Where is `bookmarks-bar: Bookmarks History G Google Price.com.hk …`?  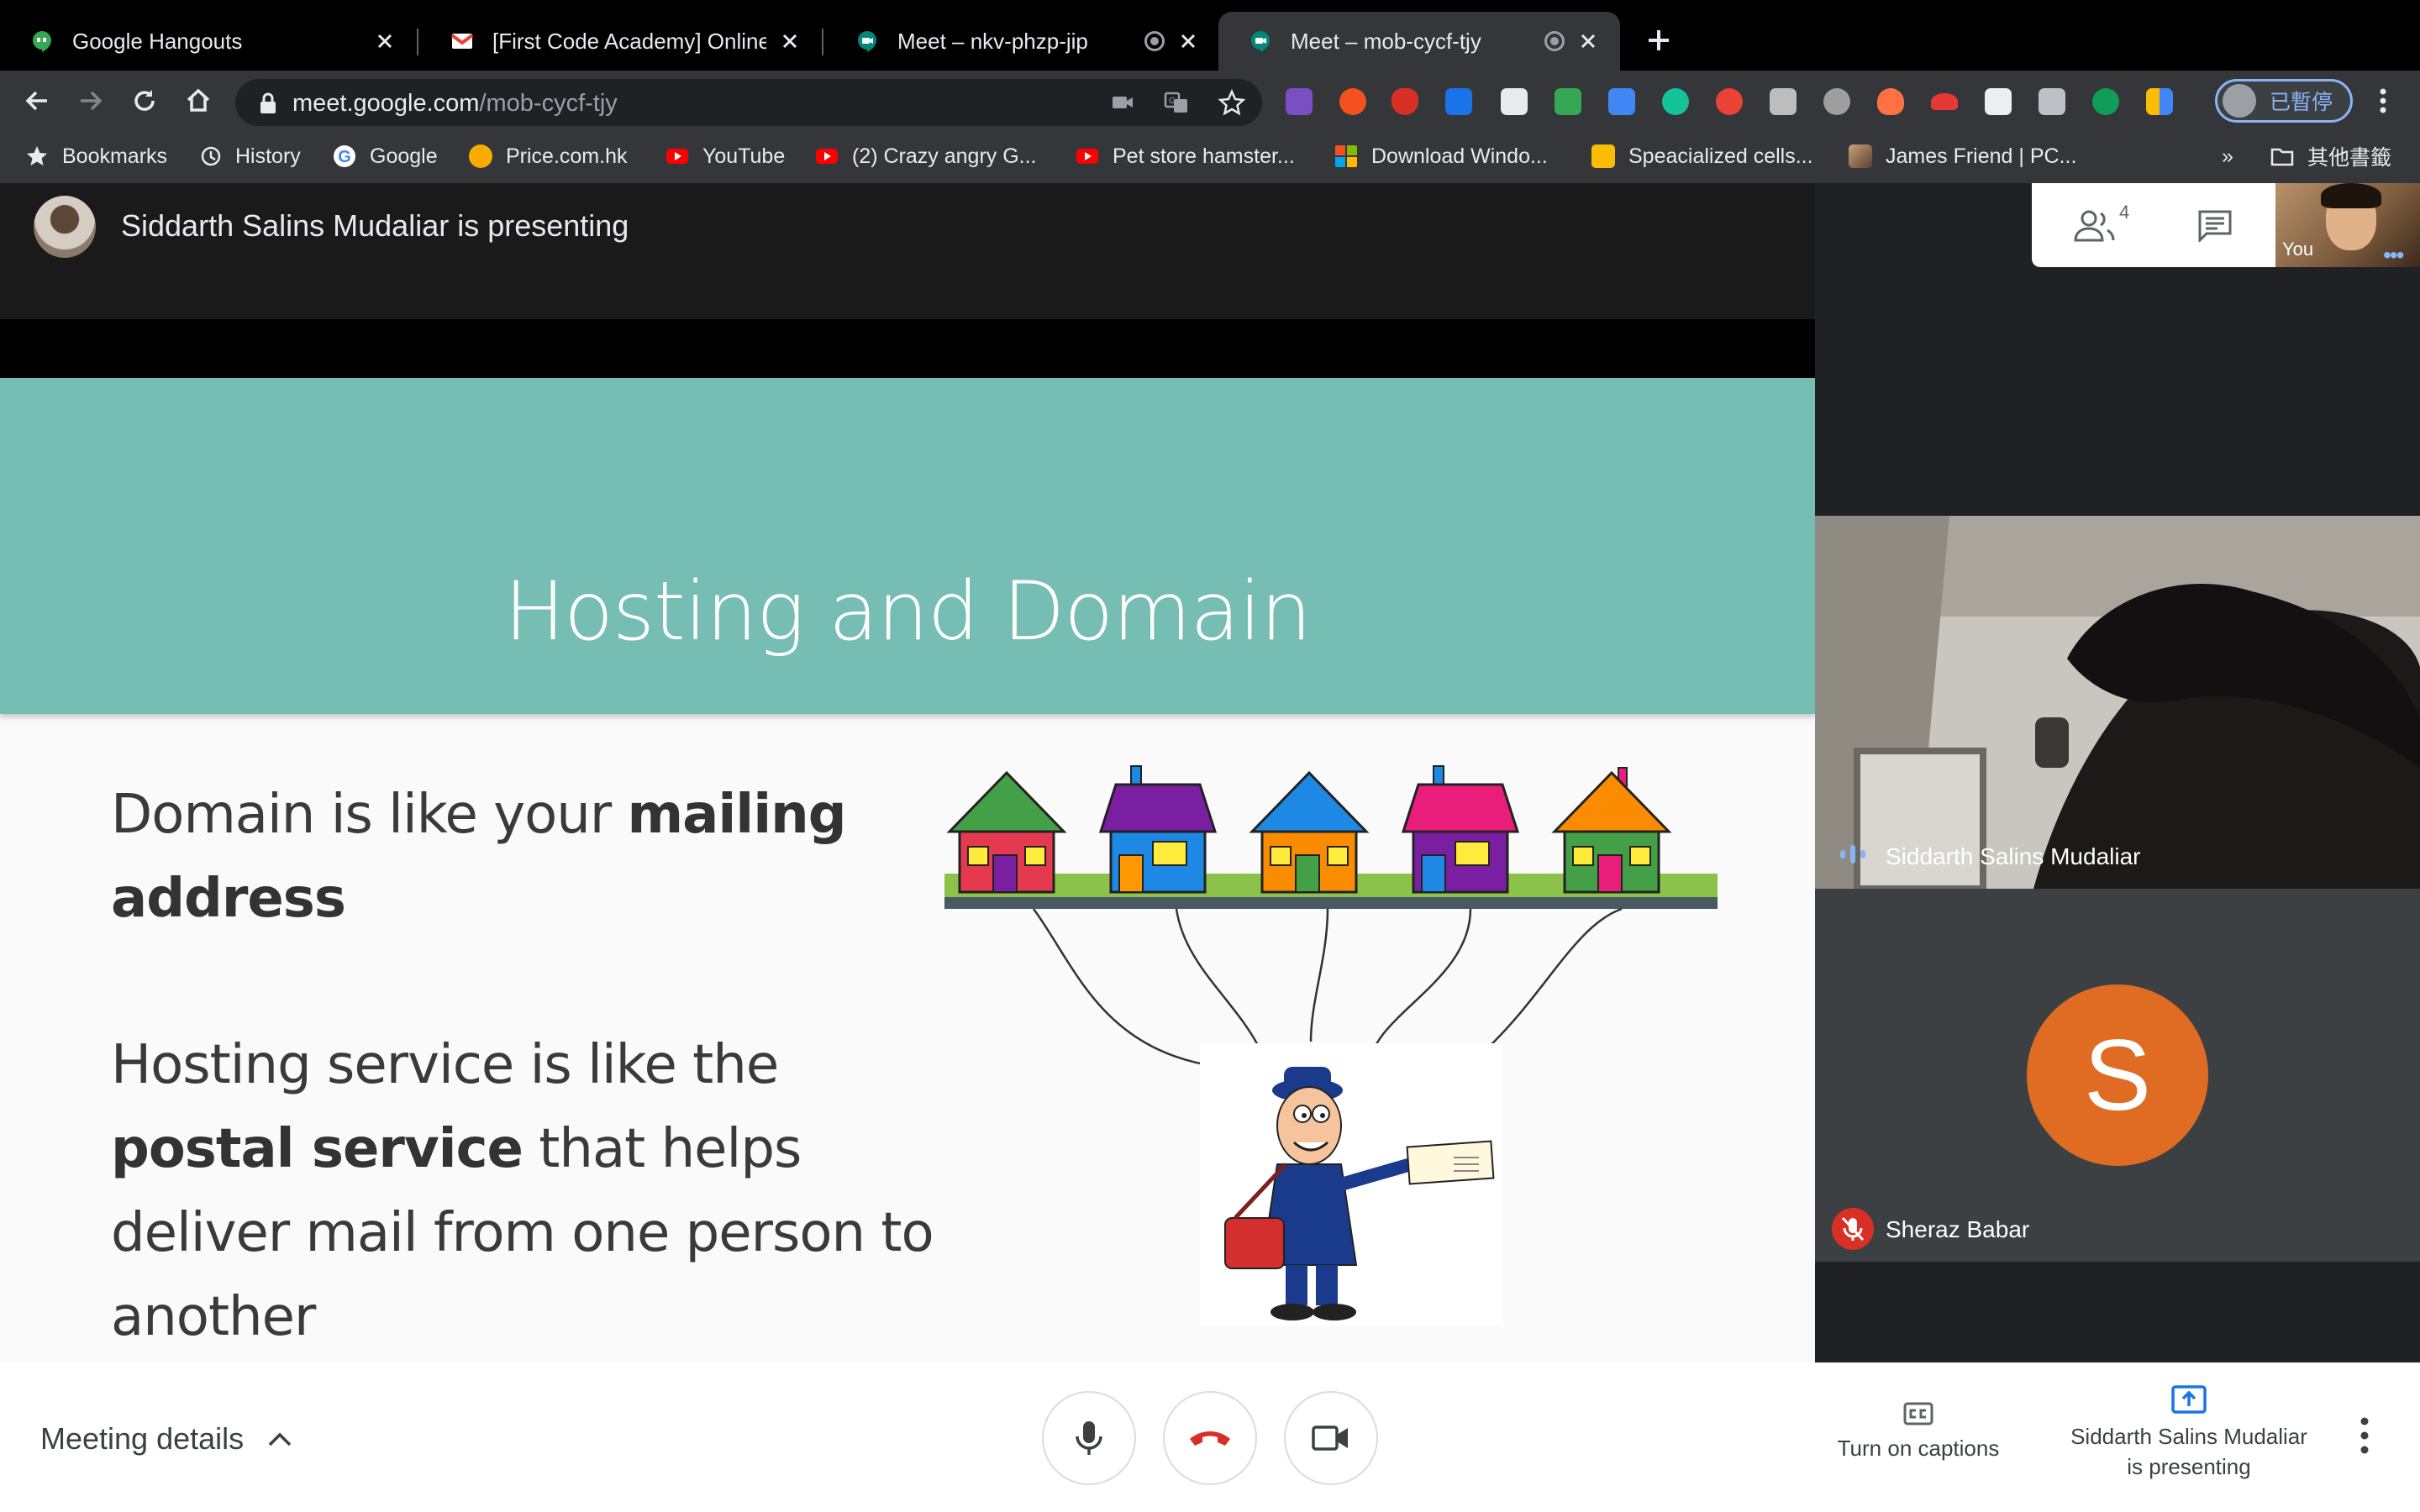
bookmarks-bar: Bookmarks History G Google Price.com.hk … is located at coordinates (1210, 157).